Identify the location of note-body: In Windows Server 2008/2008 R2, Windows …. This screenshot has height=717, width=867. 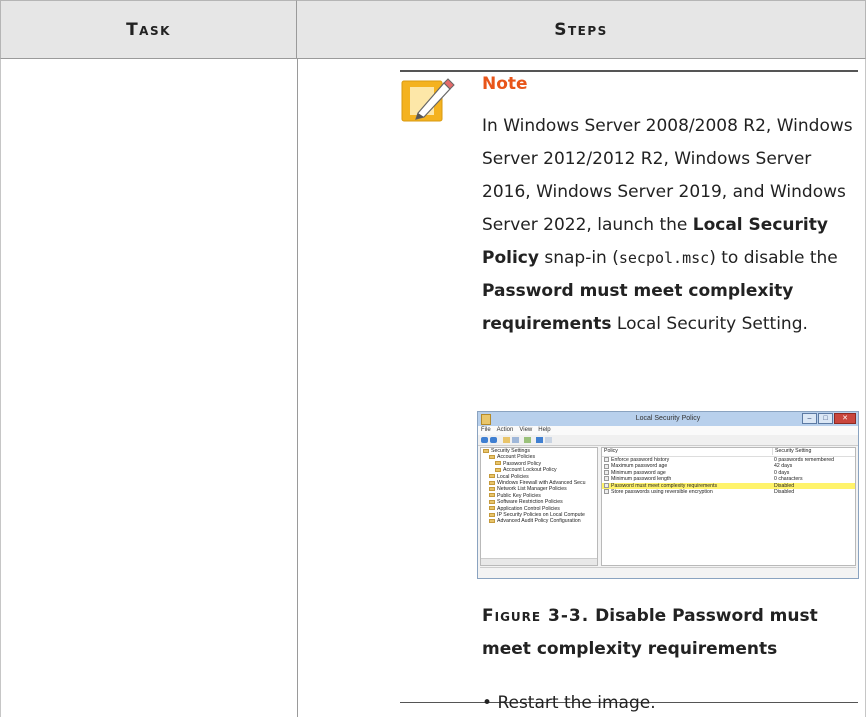
(671, 225).